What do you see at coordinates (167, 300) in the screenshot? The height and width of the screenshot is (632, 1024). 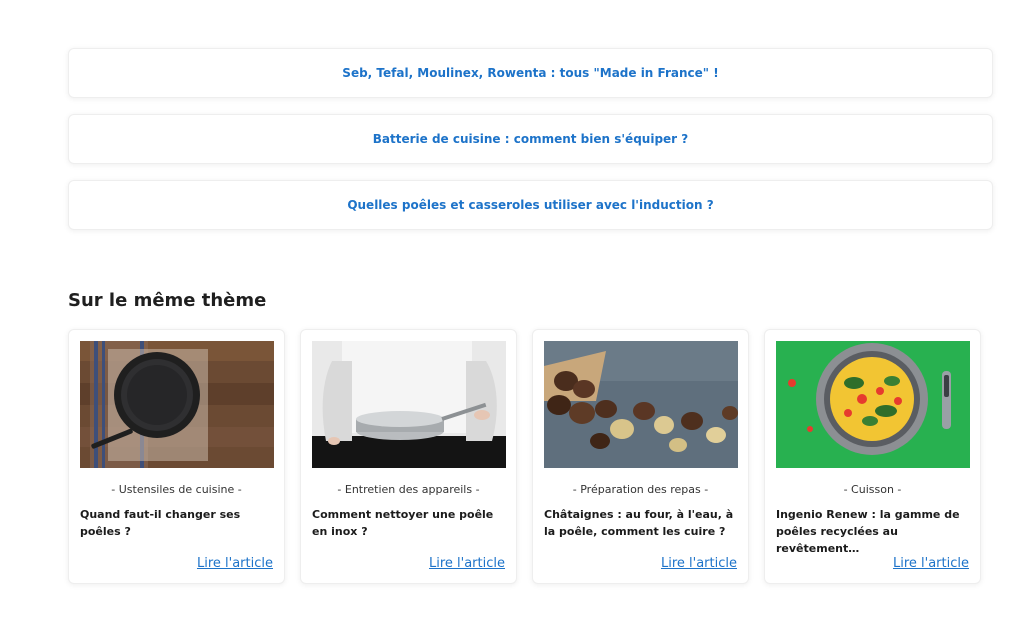 I see `section-title: Sur le même thème` at bounding box center [167, 300].